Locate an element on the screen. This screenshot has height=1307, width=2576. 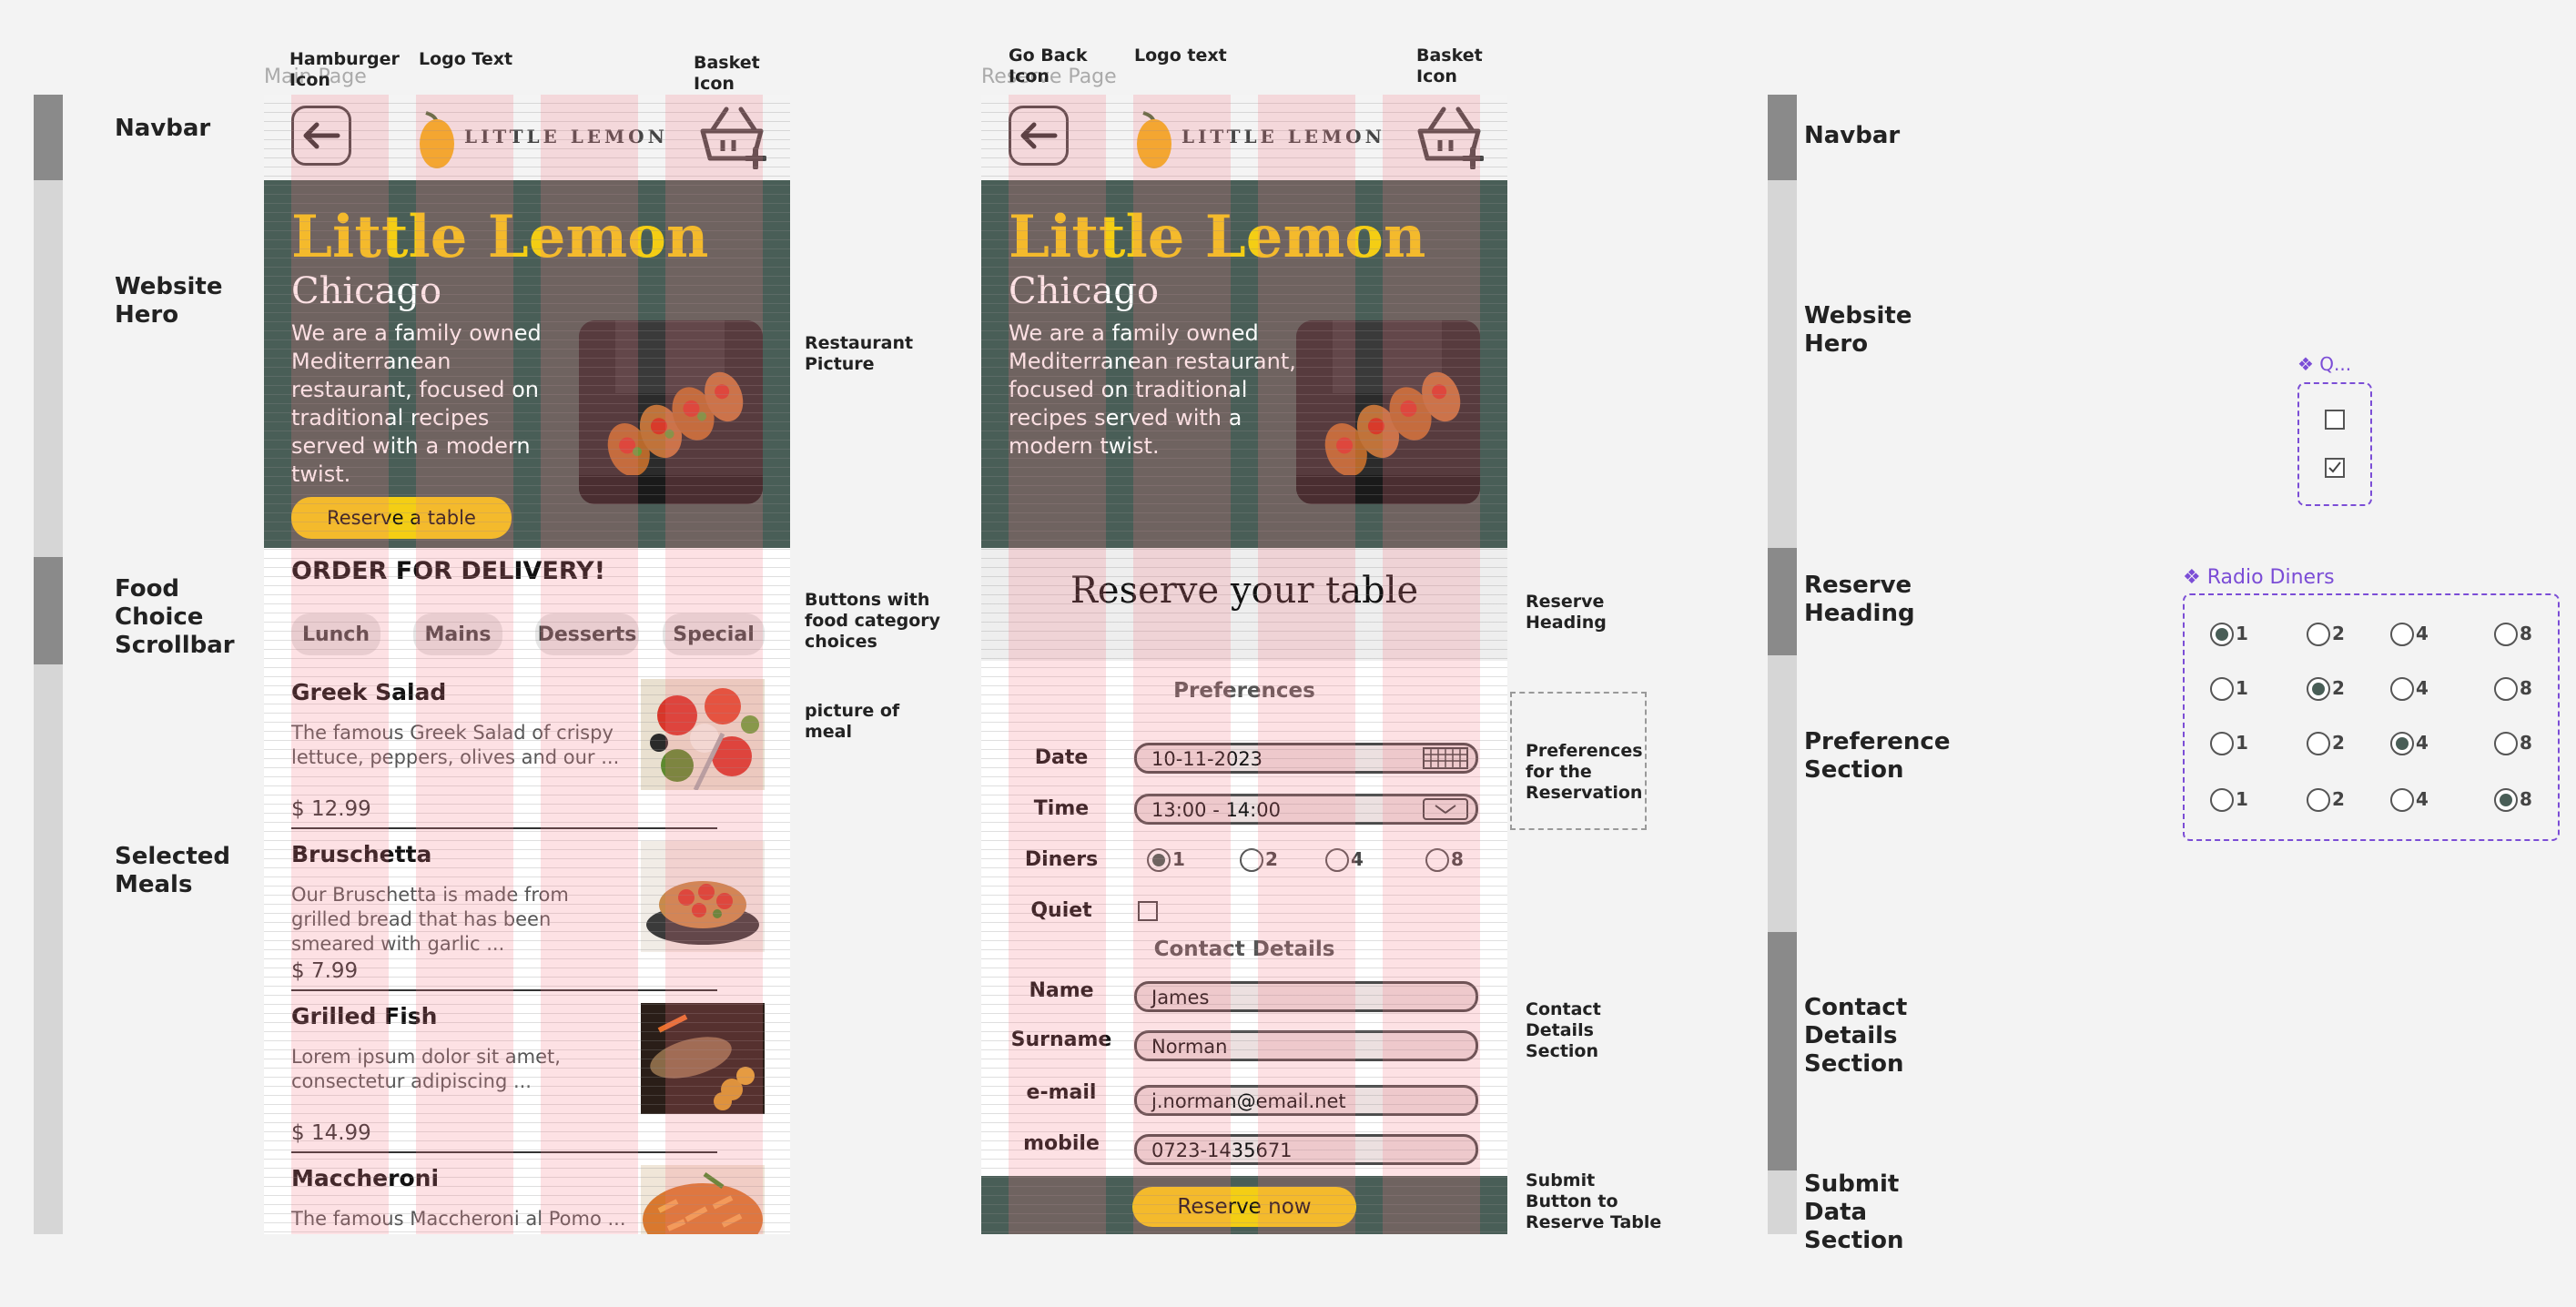
diners-option-label: 1 is located at coordinates (1178, 859).